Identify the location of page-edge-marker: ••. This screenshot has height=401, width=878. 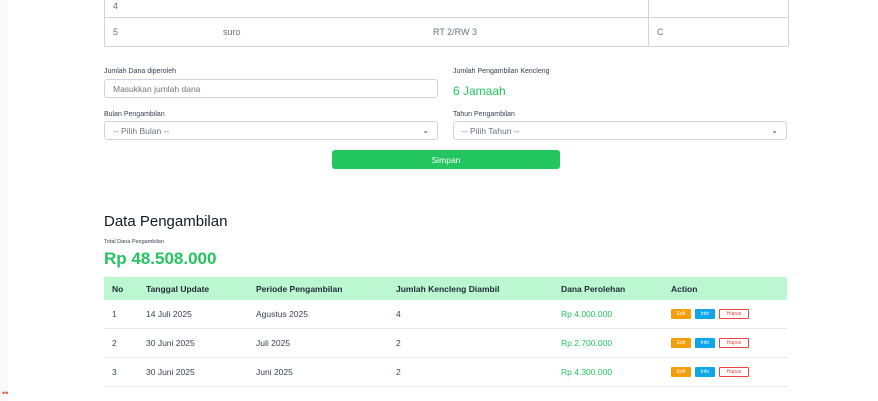
(5, 393).